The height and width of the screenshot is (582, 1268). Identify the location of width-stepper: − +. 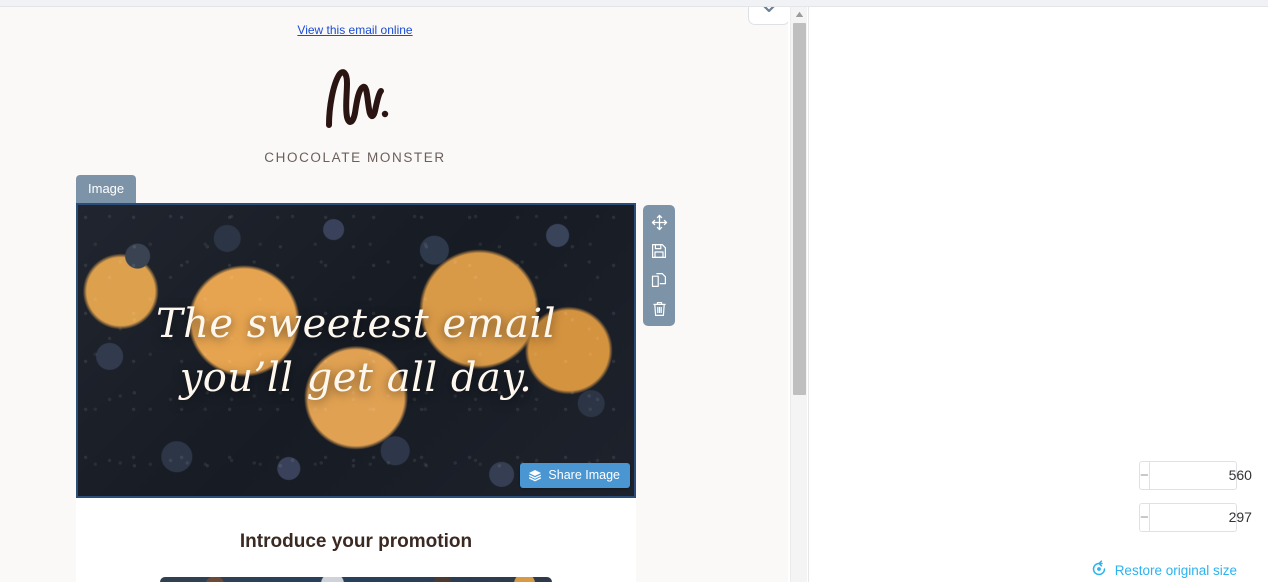
(1203, 475).